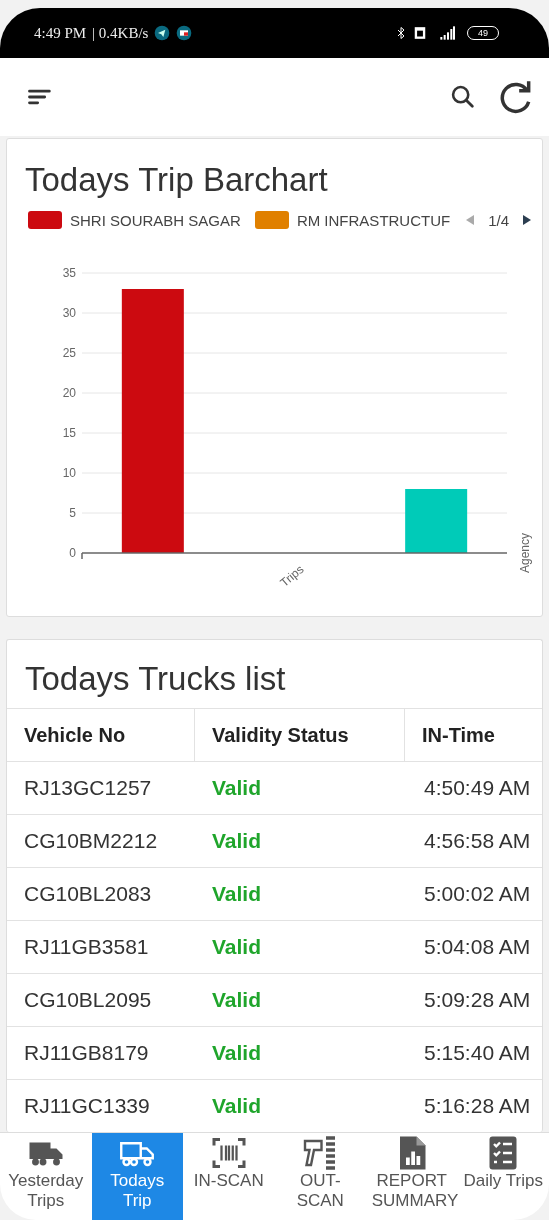  What do you see at coordinates (477, 1000) in the screenshot?
I see `table-cell-text: 5:09:28 AM` at bounding box center [477, 1000].